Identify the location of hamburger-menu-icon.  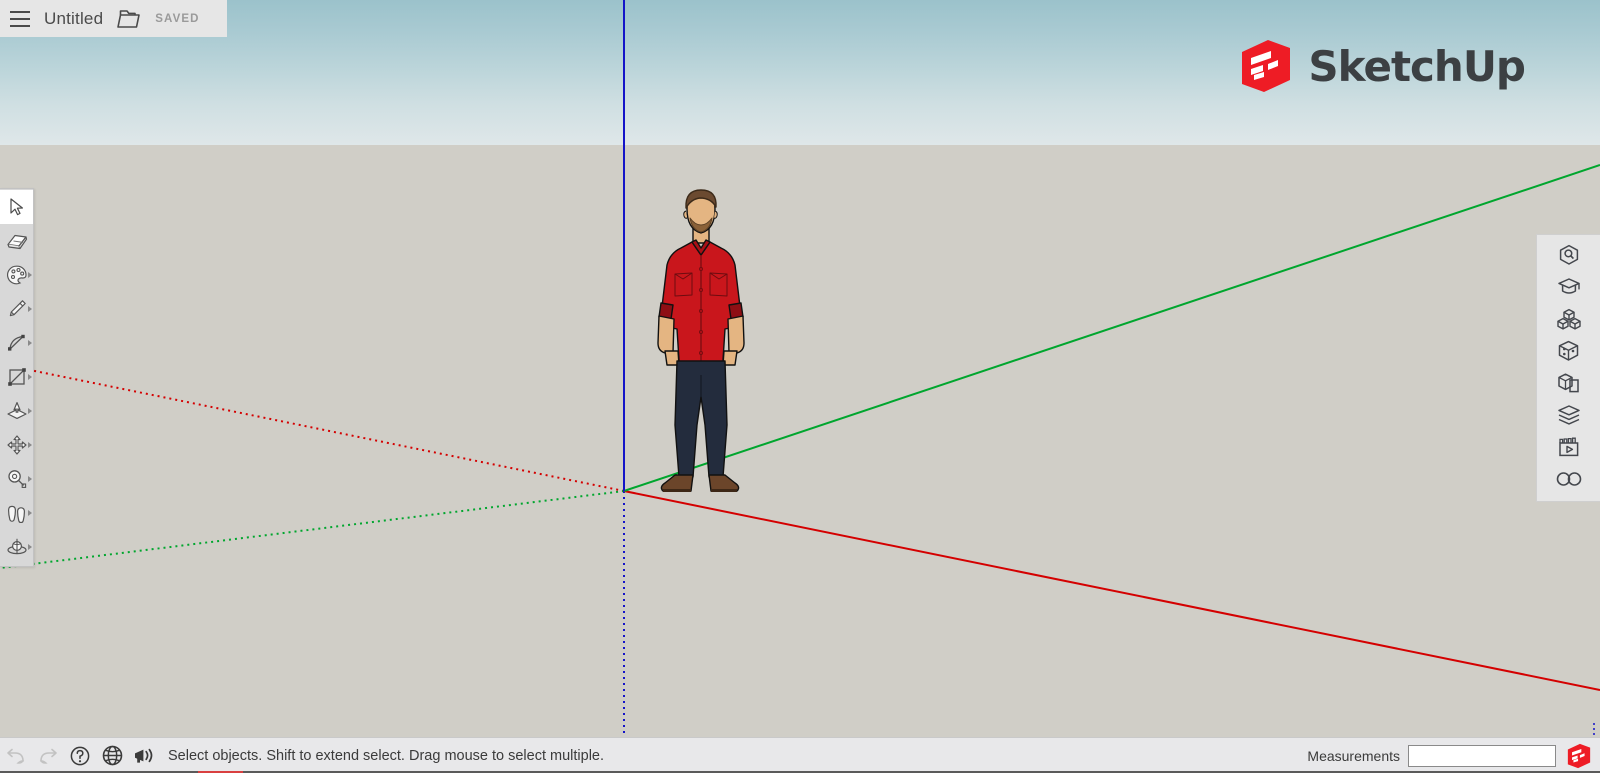
(20, 18).